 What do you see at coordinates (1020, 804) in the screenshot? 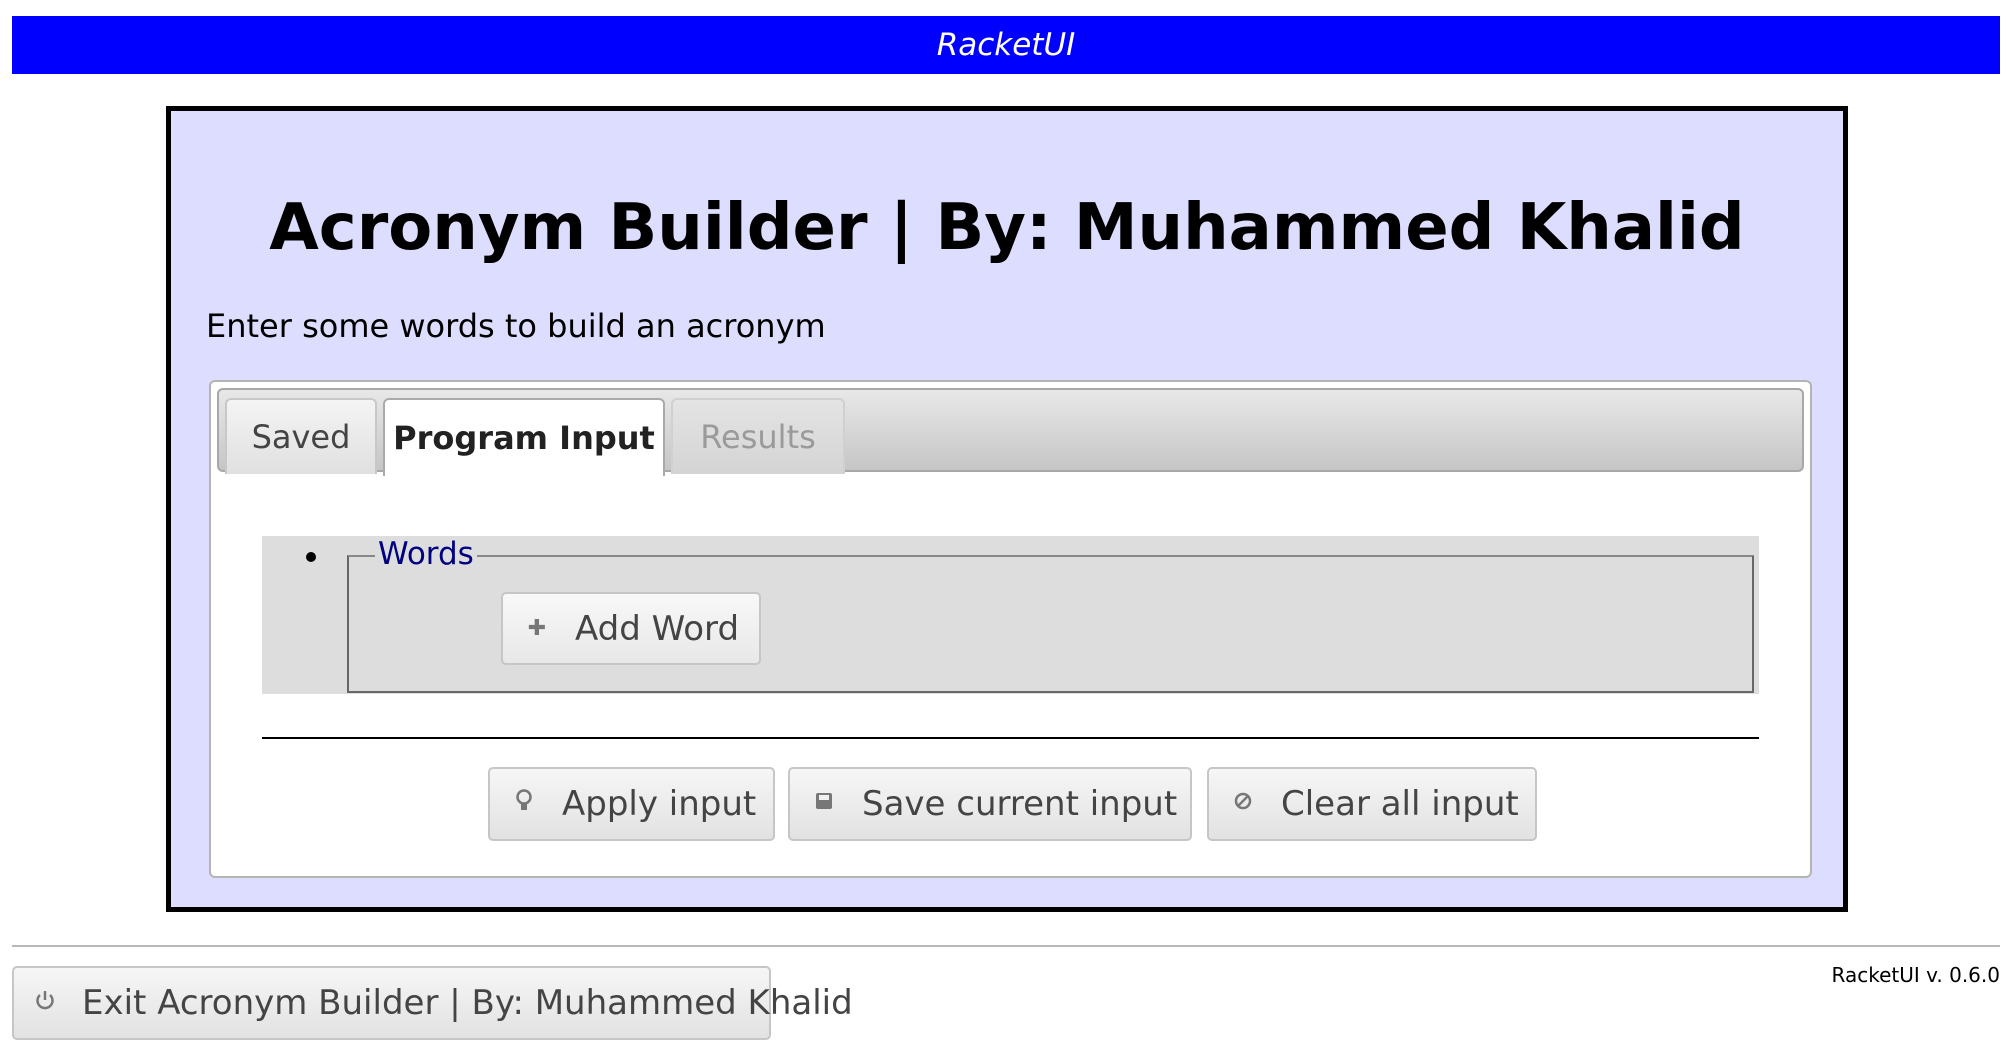
I see `save-current-input-label: Save current input` at bounding box center [1020, 804].